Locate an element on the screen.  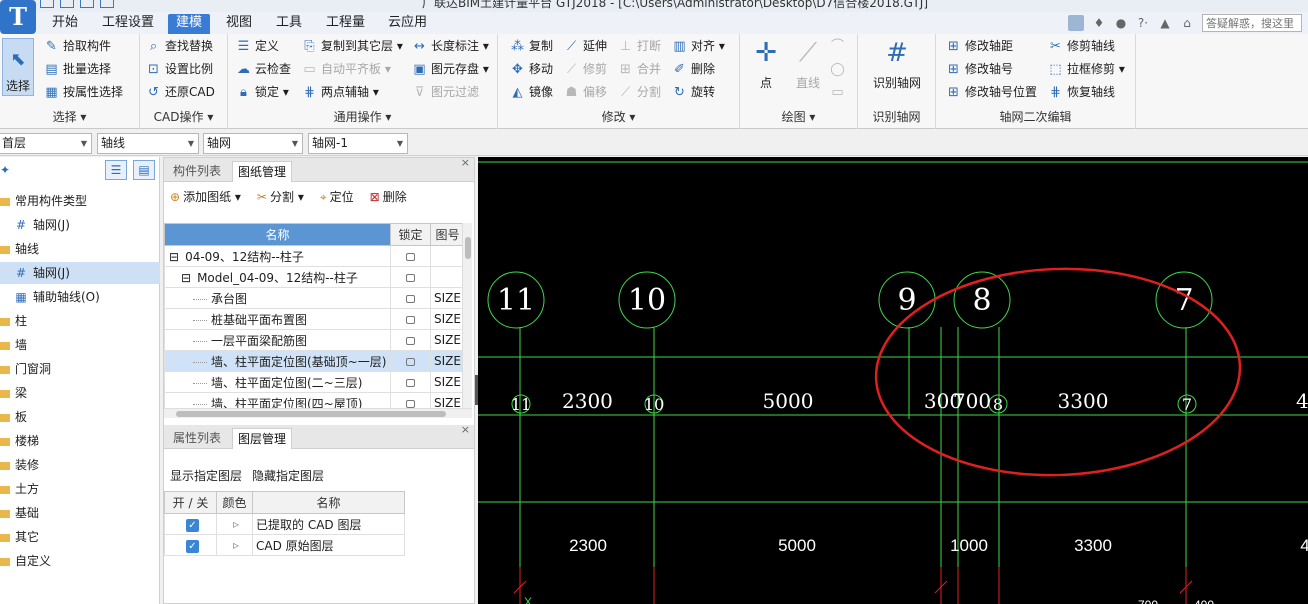
add-drawing-button: ⊕ 添加图纸 ▾ is located at coordinates (205, 196).